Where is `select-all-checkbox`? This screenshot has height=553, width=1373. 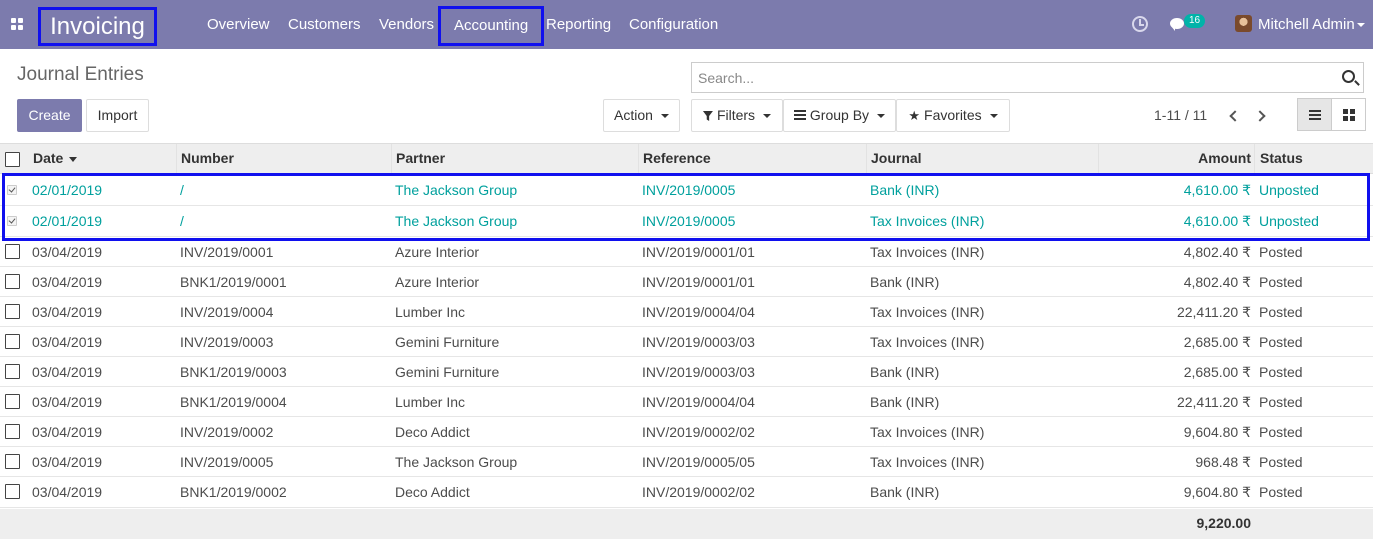
select-all-checkbox is located at coordinates (12, 159).